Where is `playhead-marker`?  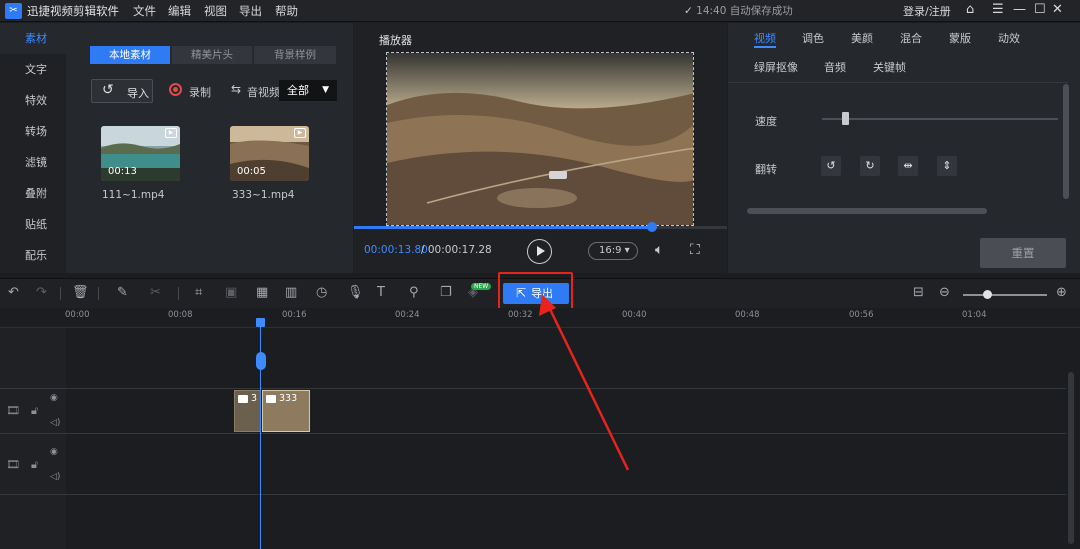 playhead-marker is located at coordinates (261, 361).